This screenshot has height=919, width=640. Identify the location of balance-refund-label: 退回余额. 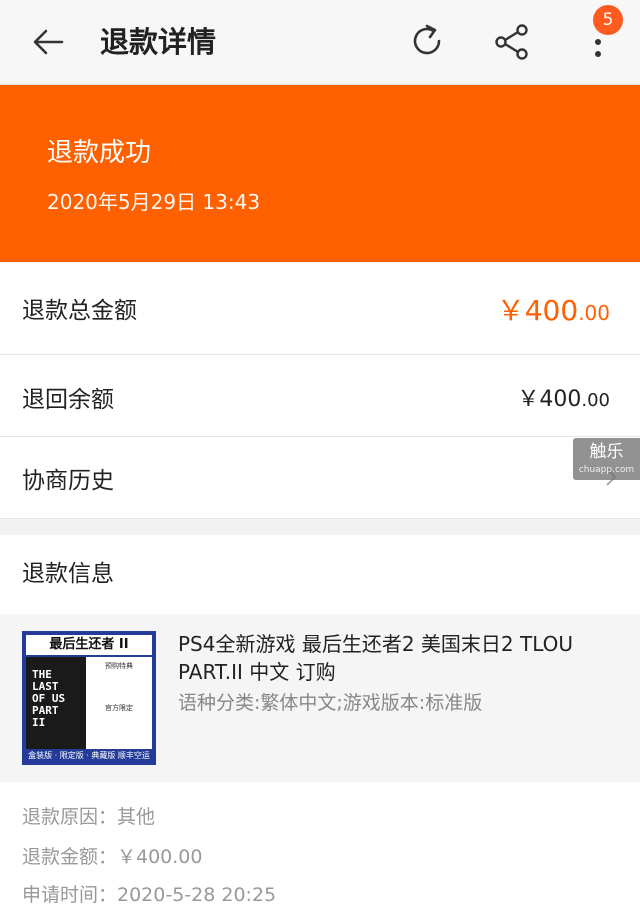
(68, 400).